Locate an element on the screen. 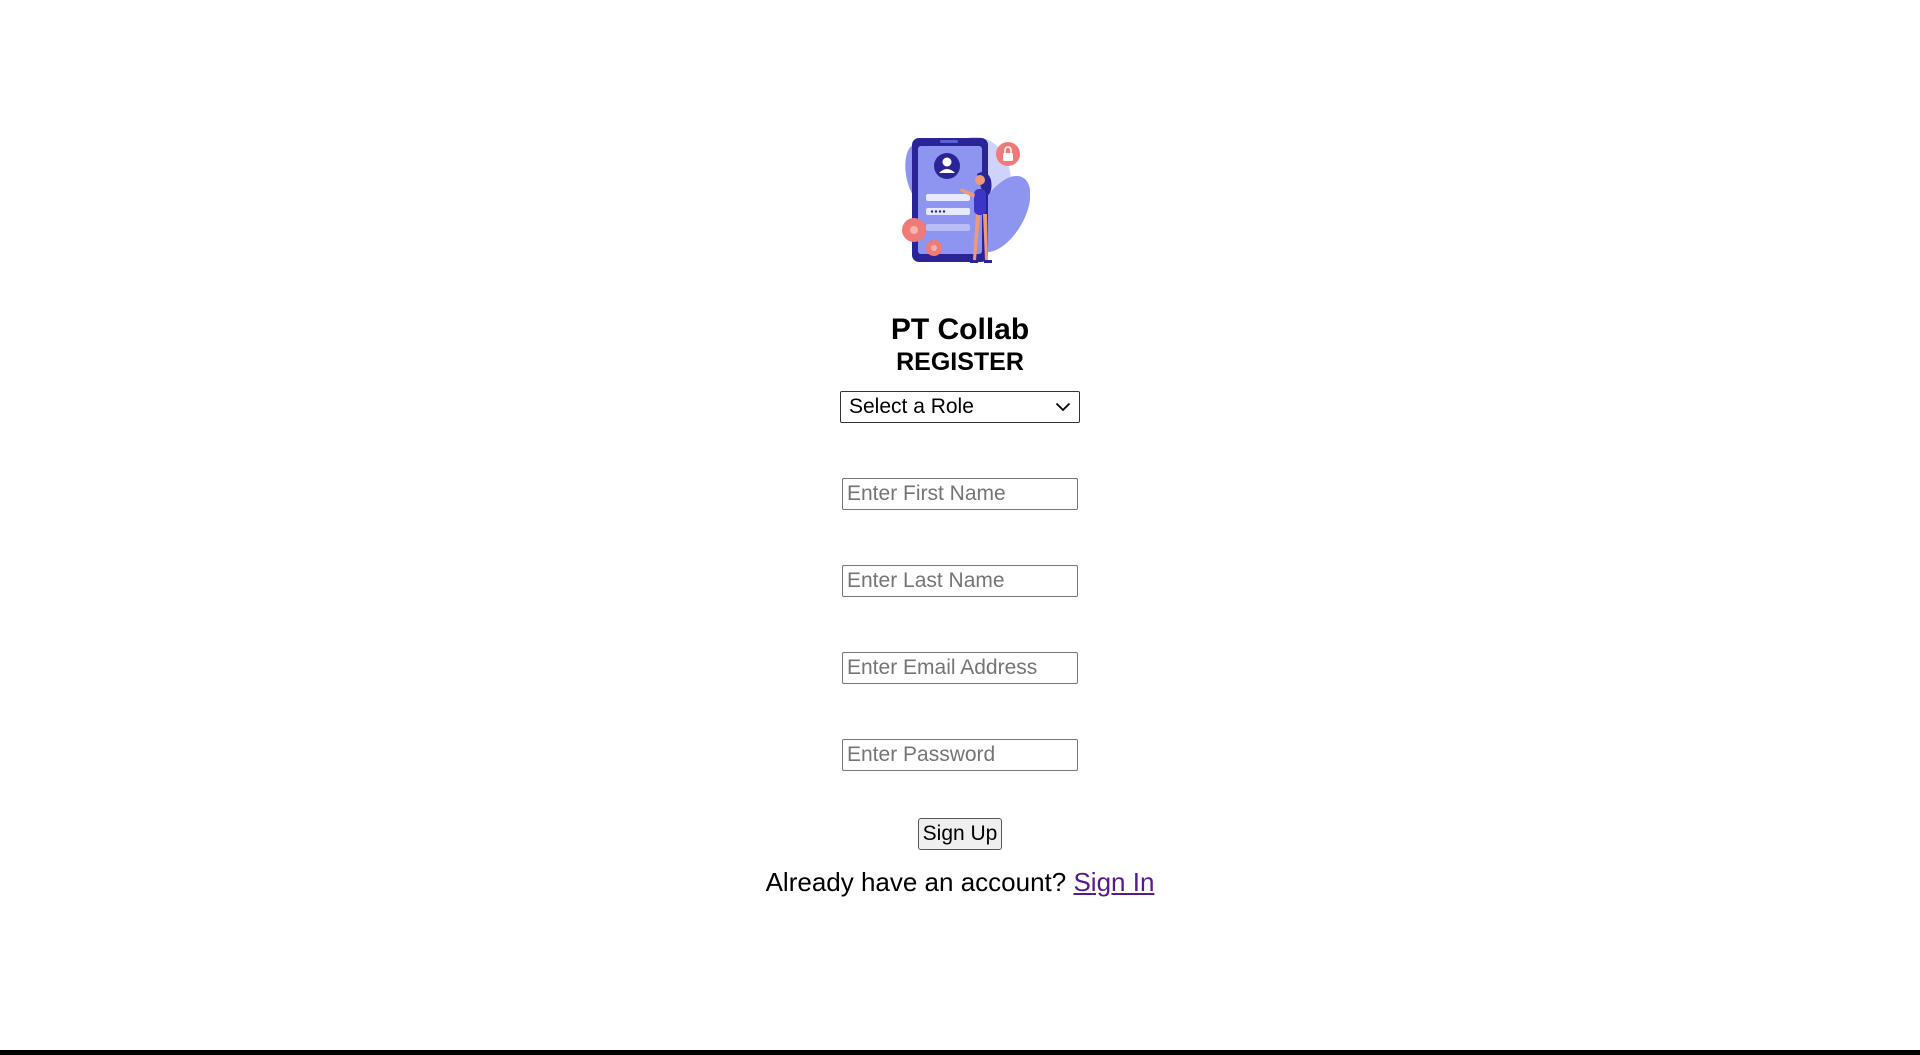 This screenshot has height=1055, width=1920. first-name-input is located at coordinates (960, 494).